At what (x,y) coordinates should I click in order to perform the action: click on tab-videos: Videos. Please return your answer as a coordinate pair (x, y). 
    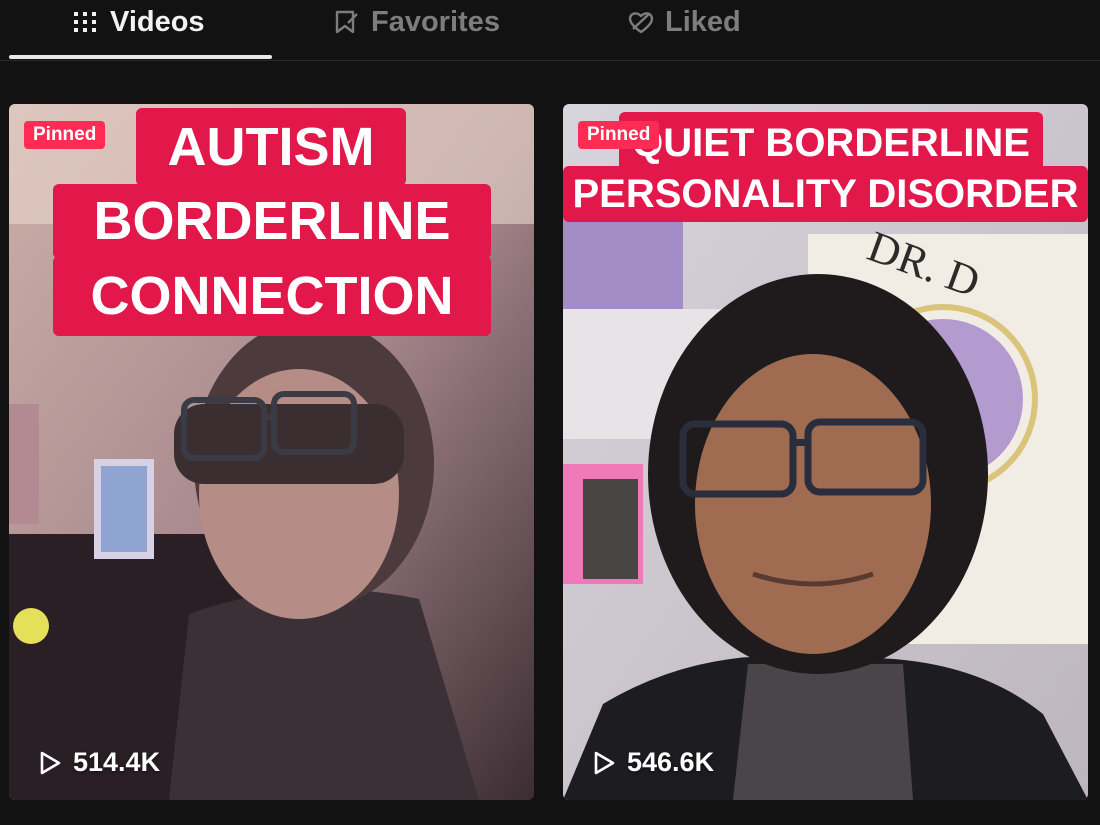
    Looking at the image, I should click on (138, 22).